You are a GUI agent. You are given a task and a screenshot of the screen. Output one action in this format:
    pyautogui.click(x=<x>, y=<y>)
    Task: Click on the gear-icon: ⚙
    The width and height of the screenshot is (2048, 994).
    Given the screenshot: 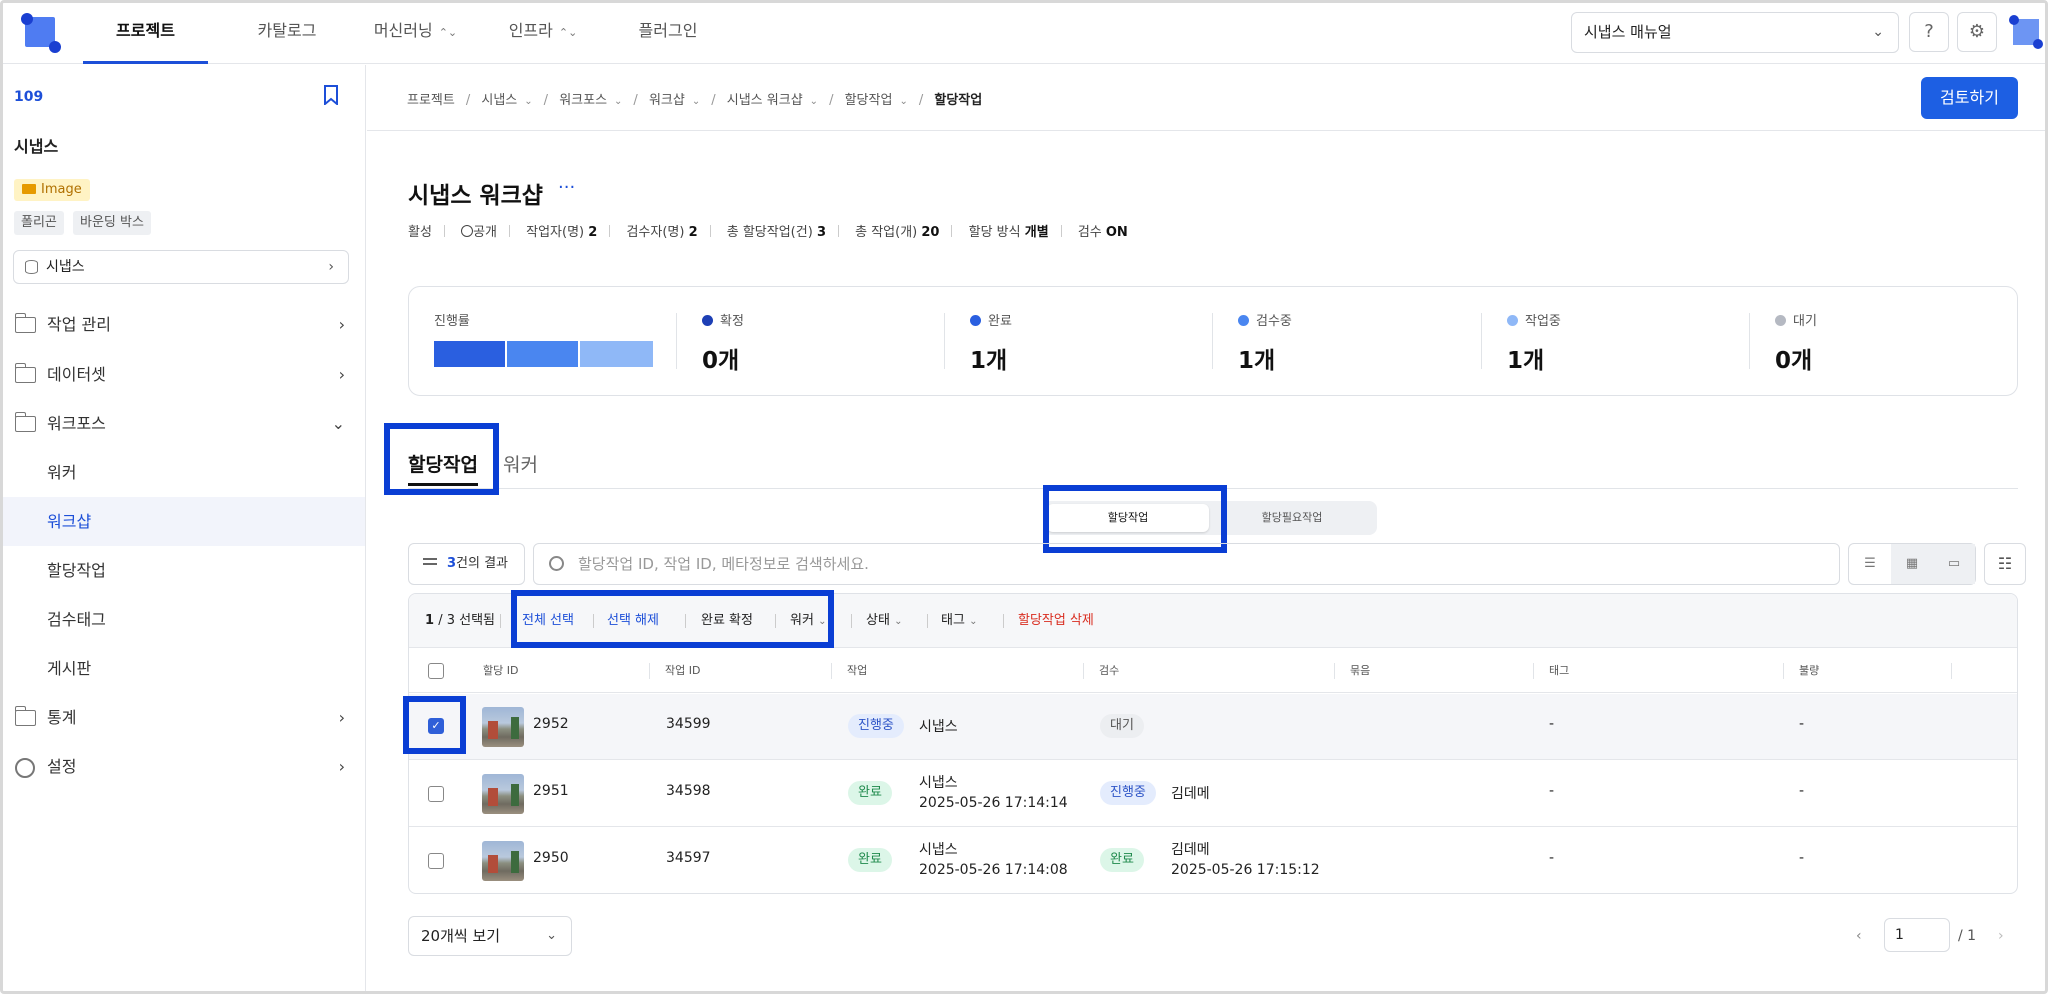 What is the action you would take?
    pyautogui.click(x=1977, y=31)
    